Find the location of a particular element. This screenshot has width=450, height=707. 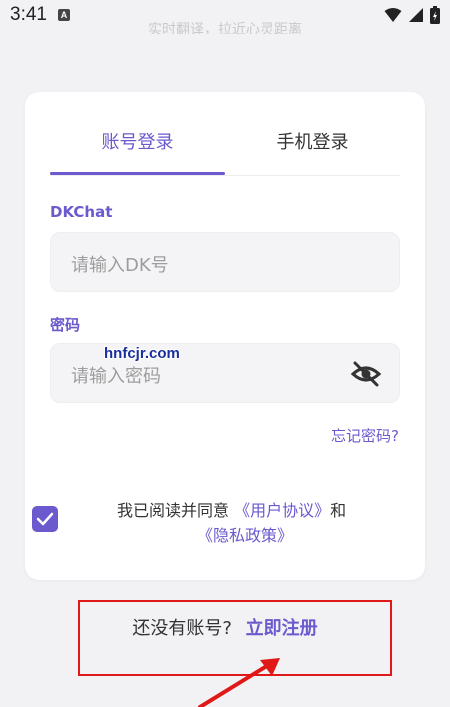

agreement-checkbox is located at coordinates (45, 519).